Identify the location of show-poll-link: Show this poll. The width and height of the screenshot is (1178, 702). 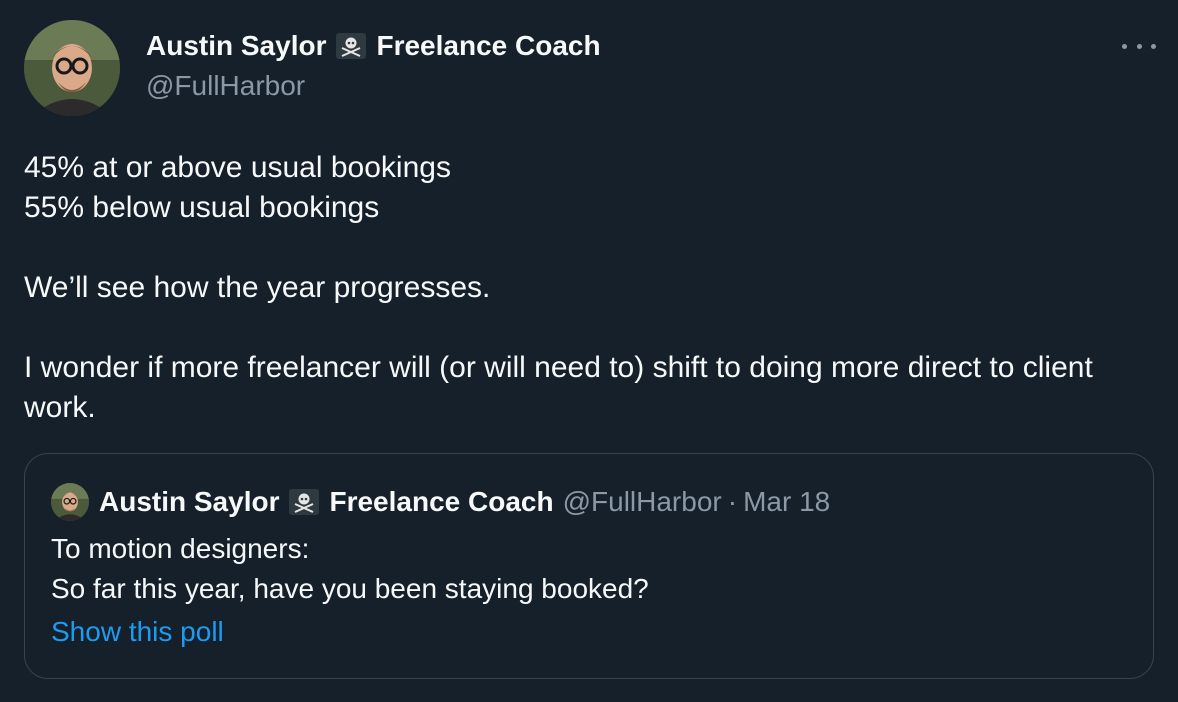
(137, 632).